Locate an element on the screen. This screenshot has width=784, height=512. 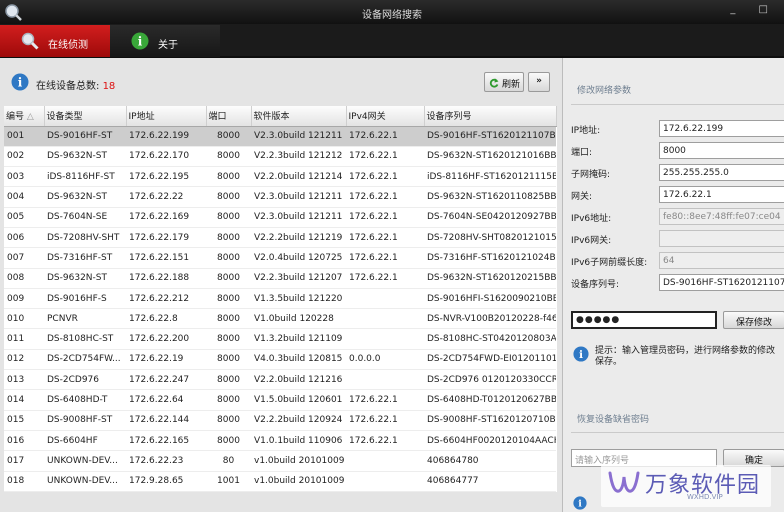
cell-id: 012 is located at coordinates (24, 360).